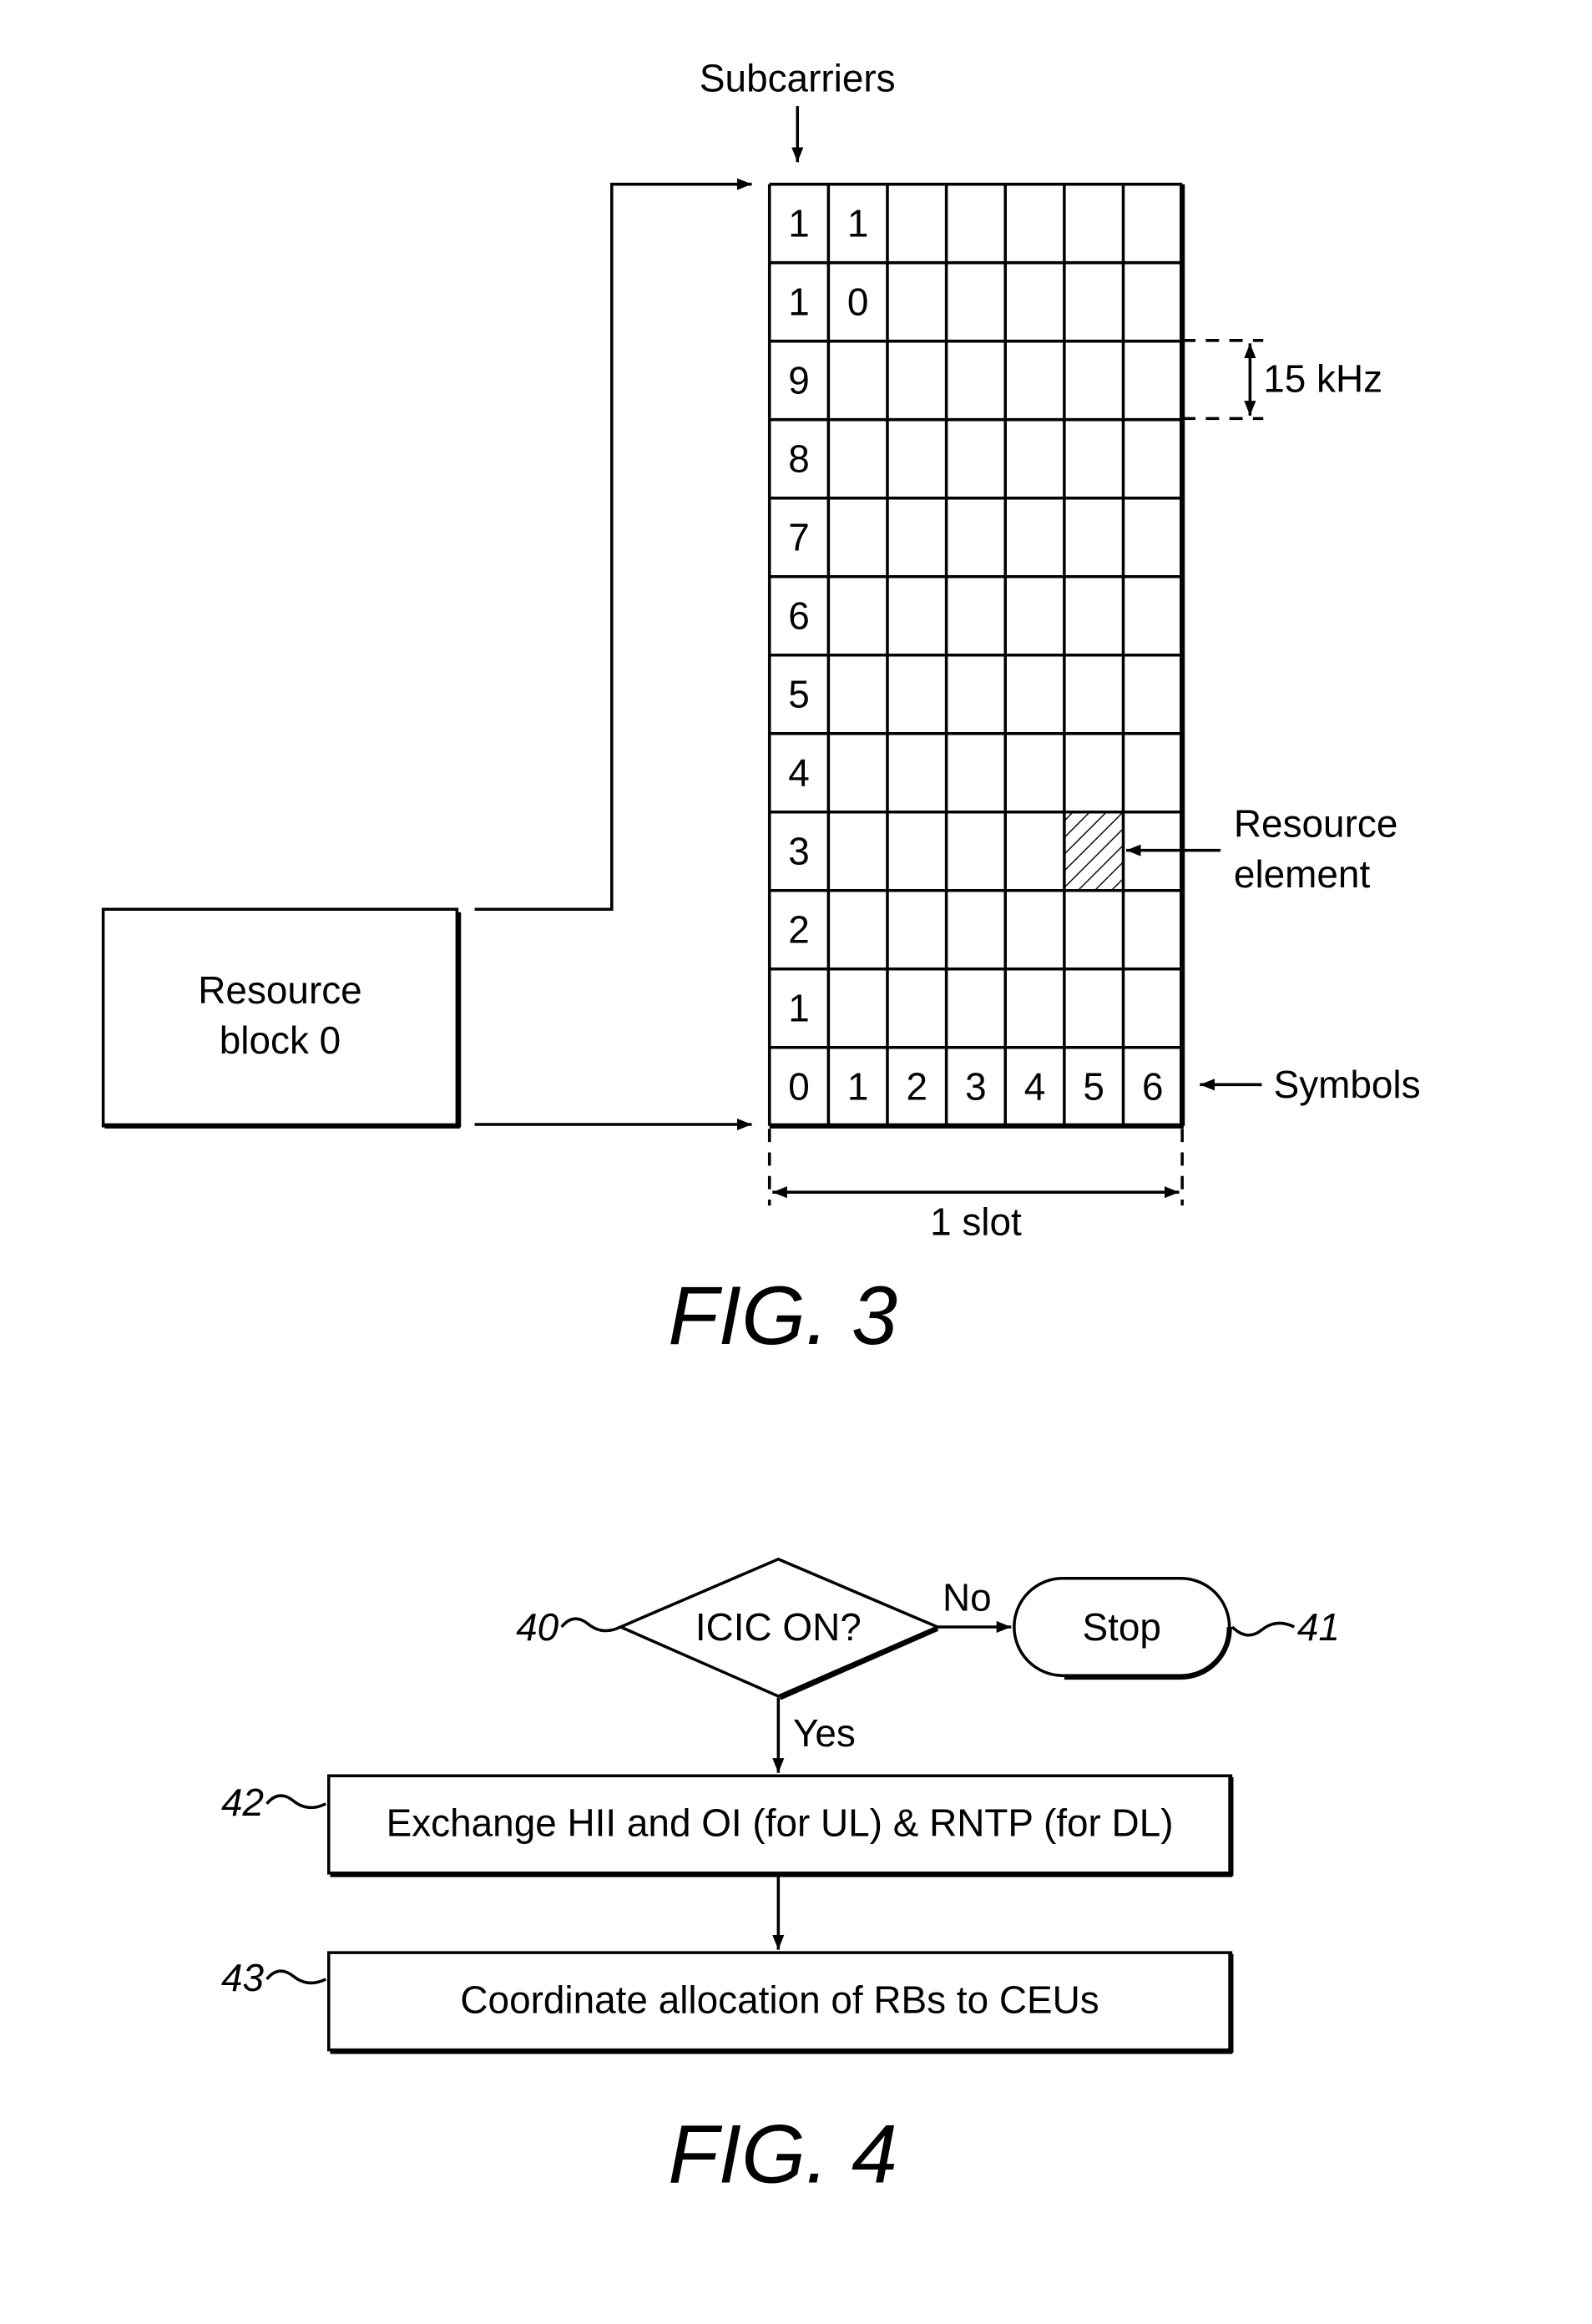 The height and width of the screenshot is (2324, 1592). What do you see at coordinates (799, 851) in the screenshot?
I see `subcarrier-index-label: 3` at bounding box center [799, 851].